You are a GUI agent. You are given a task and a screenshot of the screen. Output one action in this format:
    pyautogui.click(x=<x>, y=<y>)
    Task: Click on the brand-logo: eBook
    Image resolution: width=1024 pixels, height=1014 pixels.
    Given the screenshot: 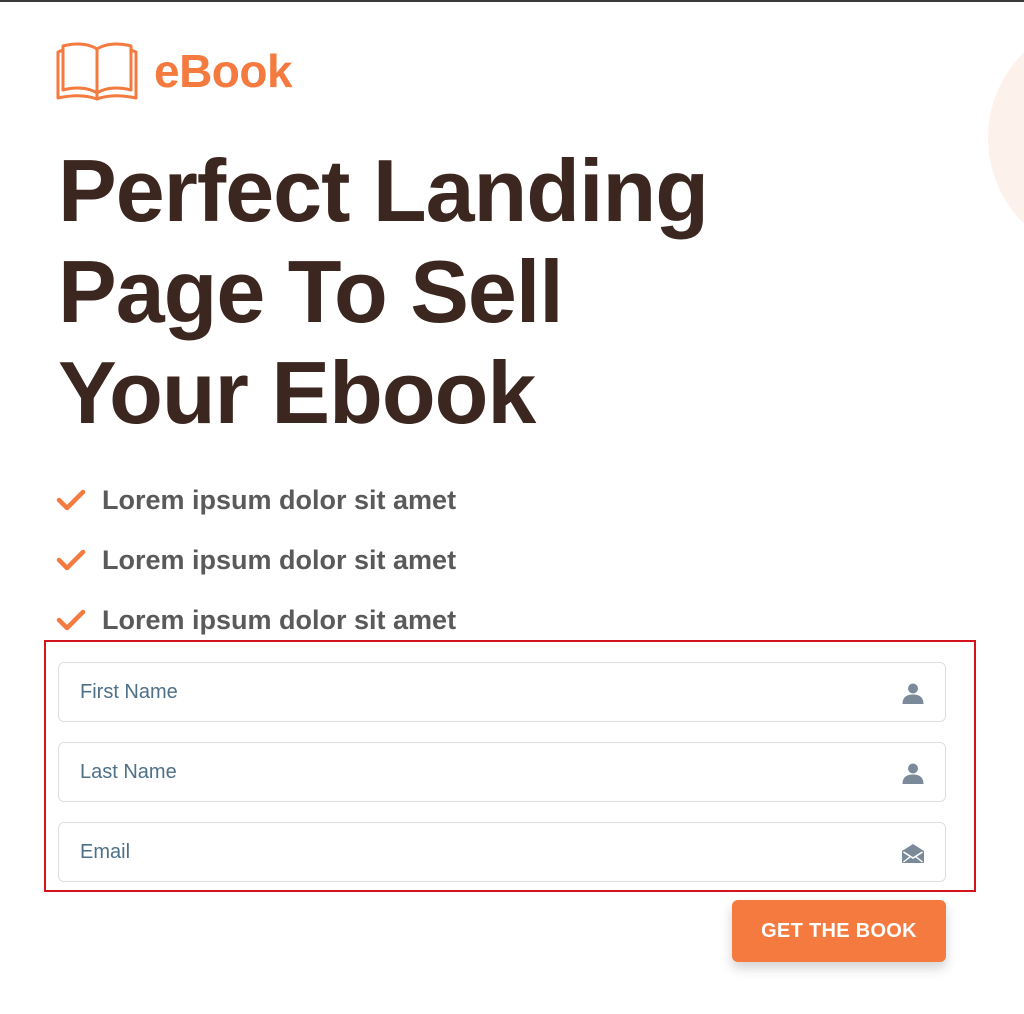 What is the action you would take?
    pyautogui.click(x=174, y=71)
    